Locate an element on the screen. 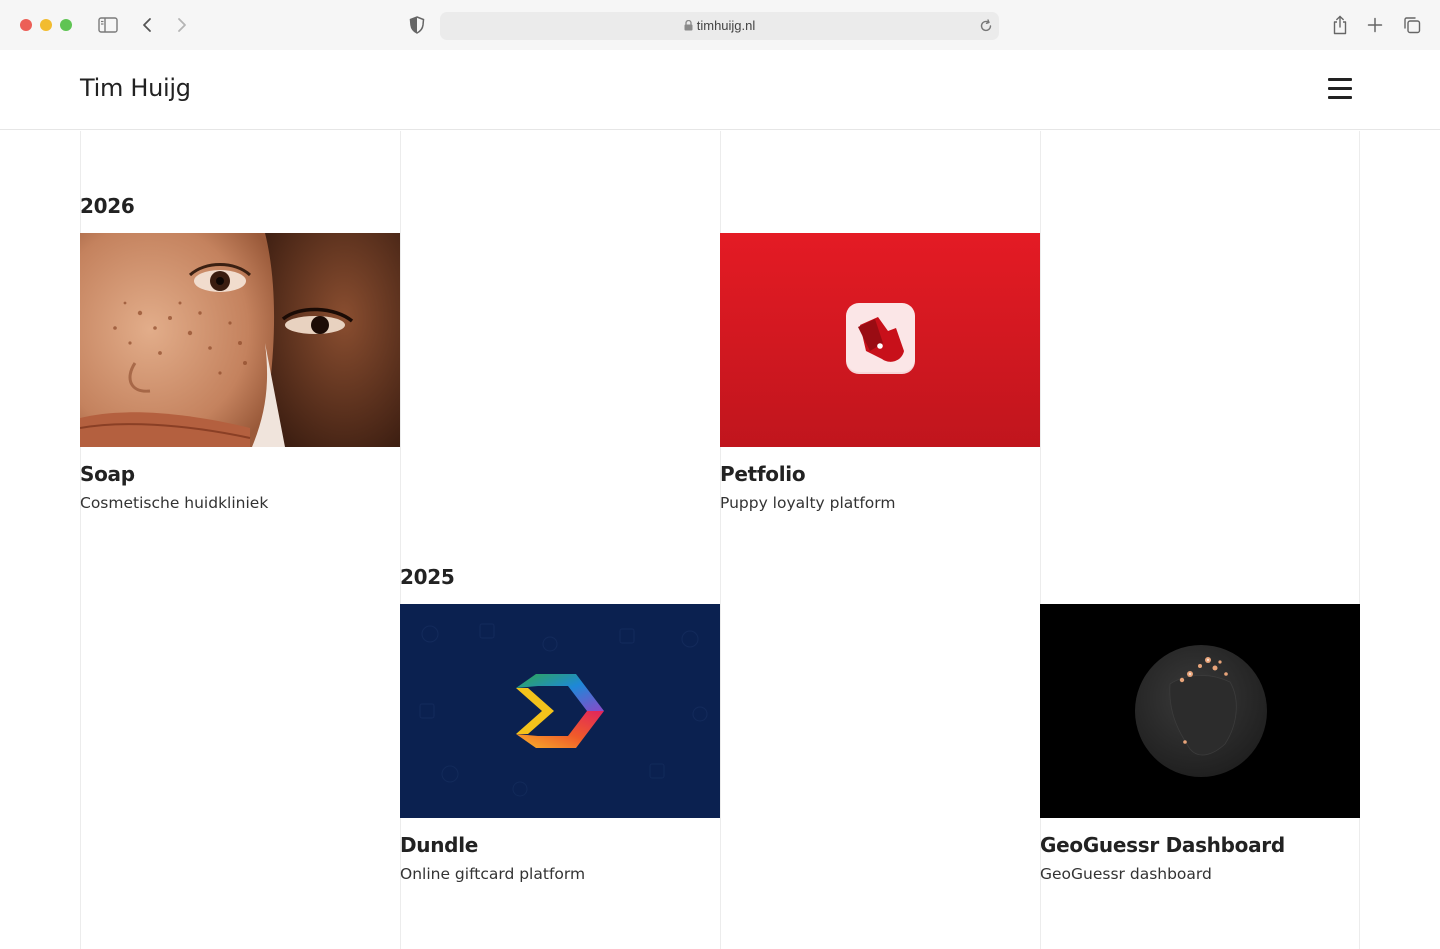  sidebar-toggle-icon is located at coordinates (108, 25).